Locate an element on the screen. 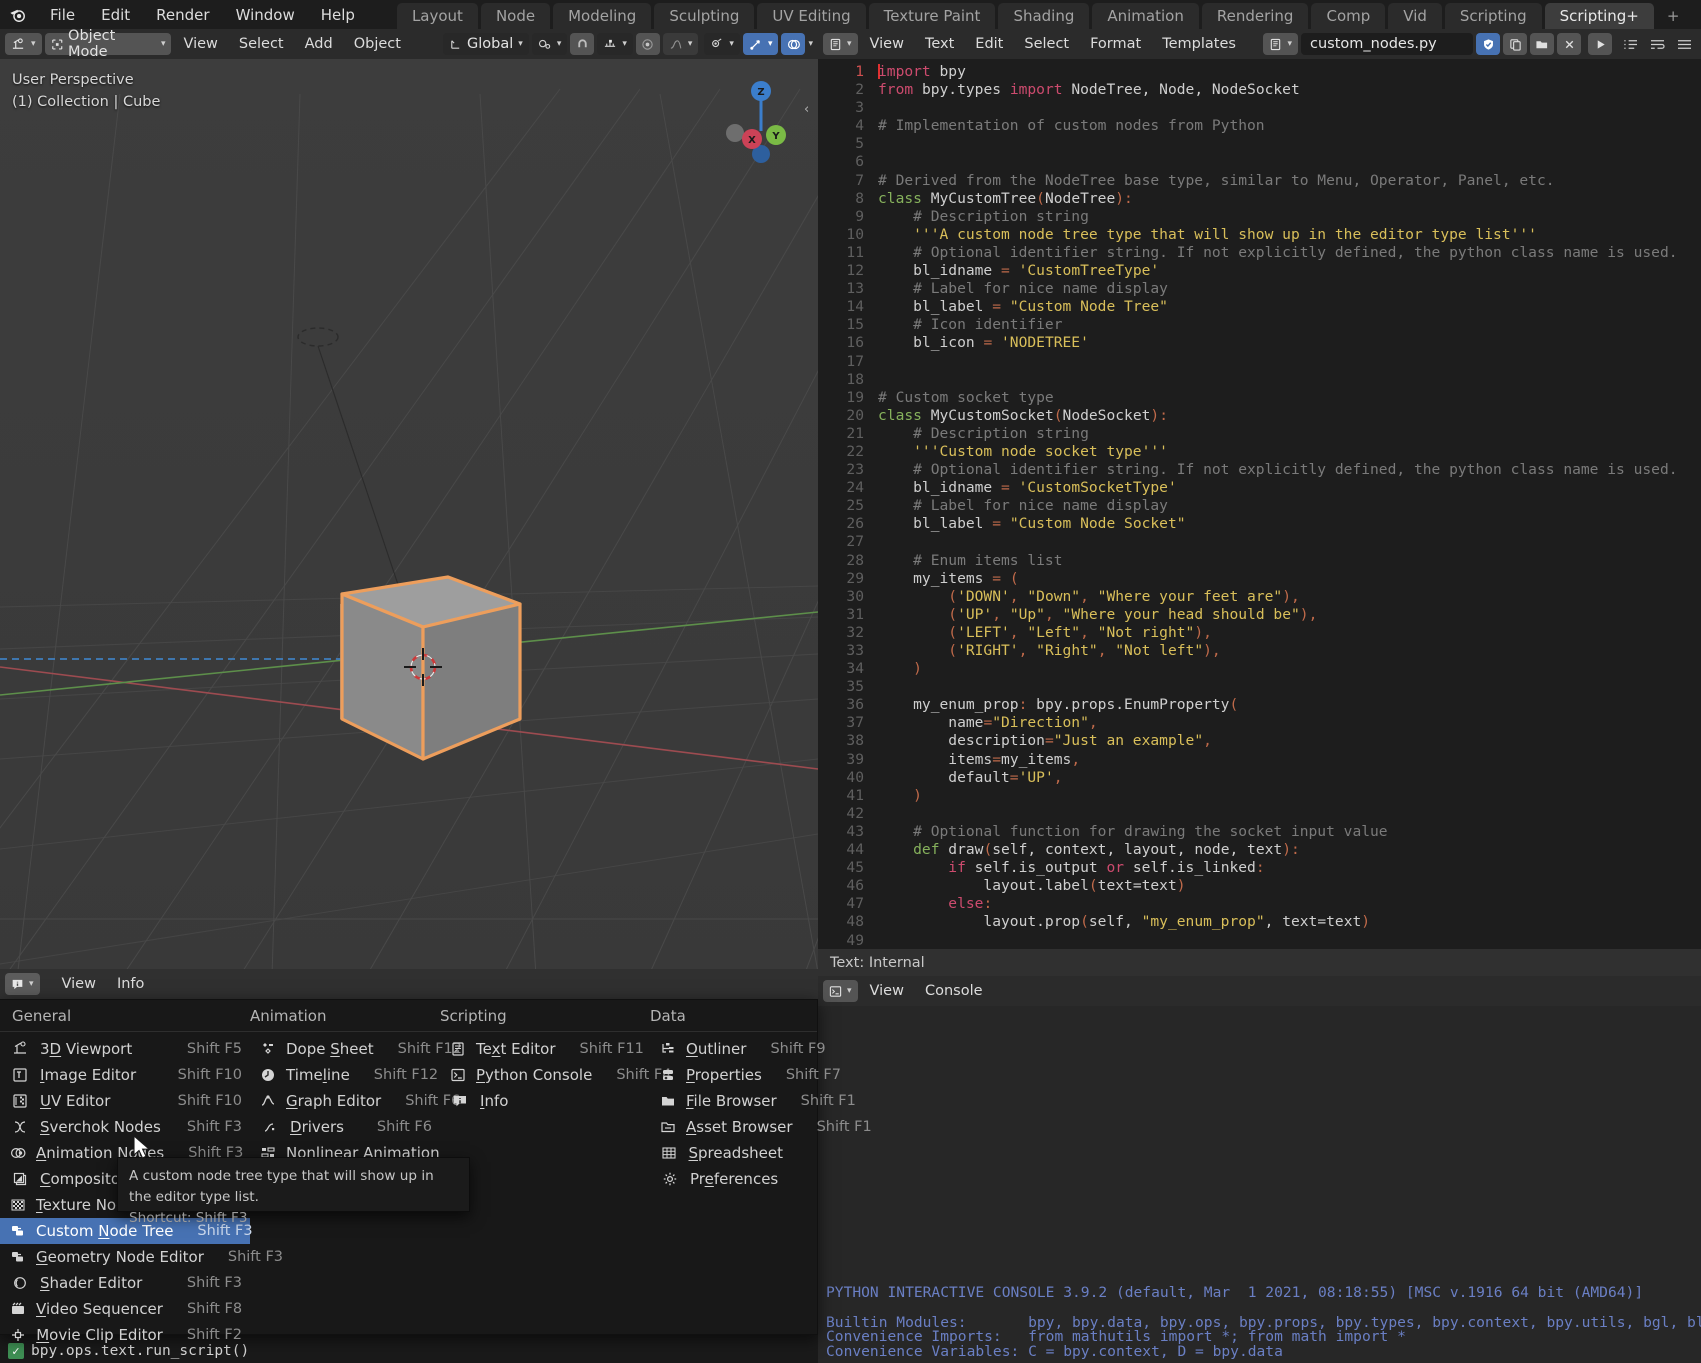 This screenshot has height=1363, width=1701. gizmo-icon is located at coordinates (755, 44).